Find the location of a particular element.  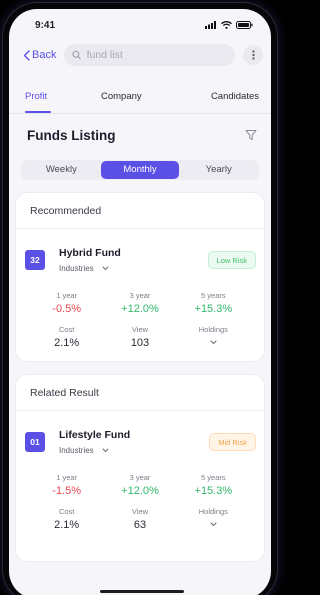

home-indicator is located at coordinates (142, 591).